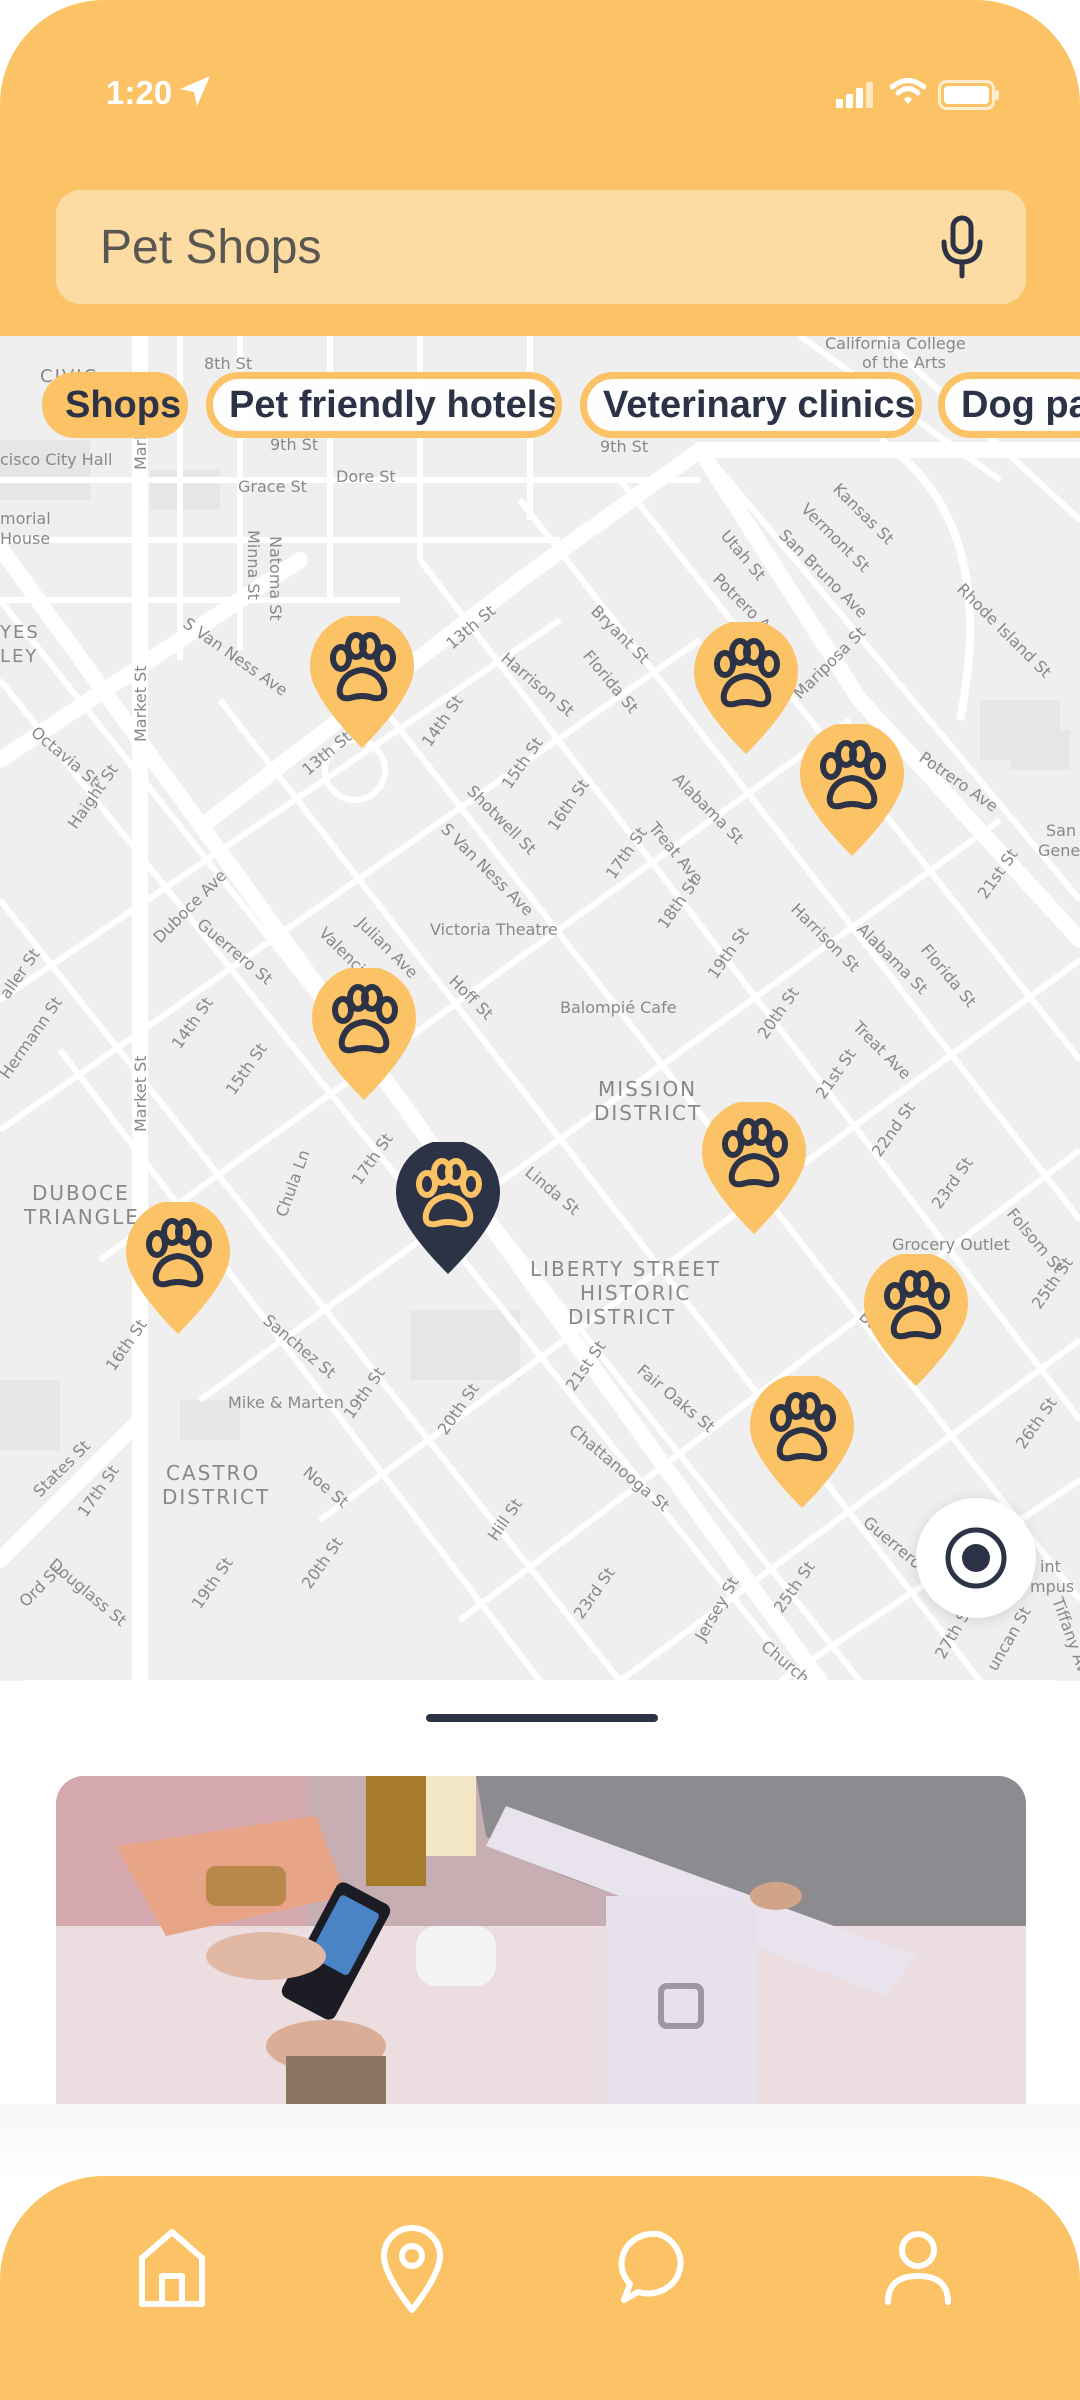  What do you see at coordinates (39, 1586) in the screenshot?
I see `map-label: Ord St` at bounding box center [39, 1586].